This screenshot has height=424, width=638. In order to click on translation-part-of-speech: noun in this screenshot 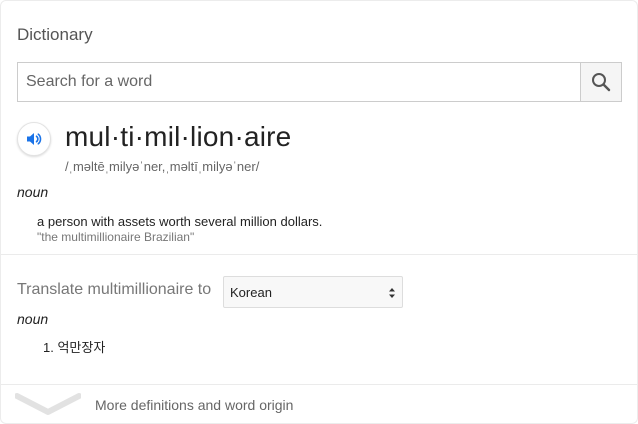, I will do `click(33, 319)`.